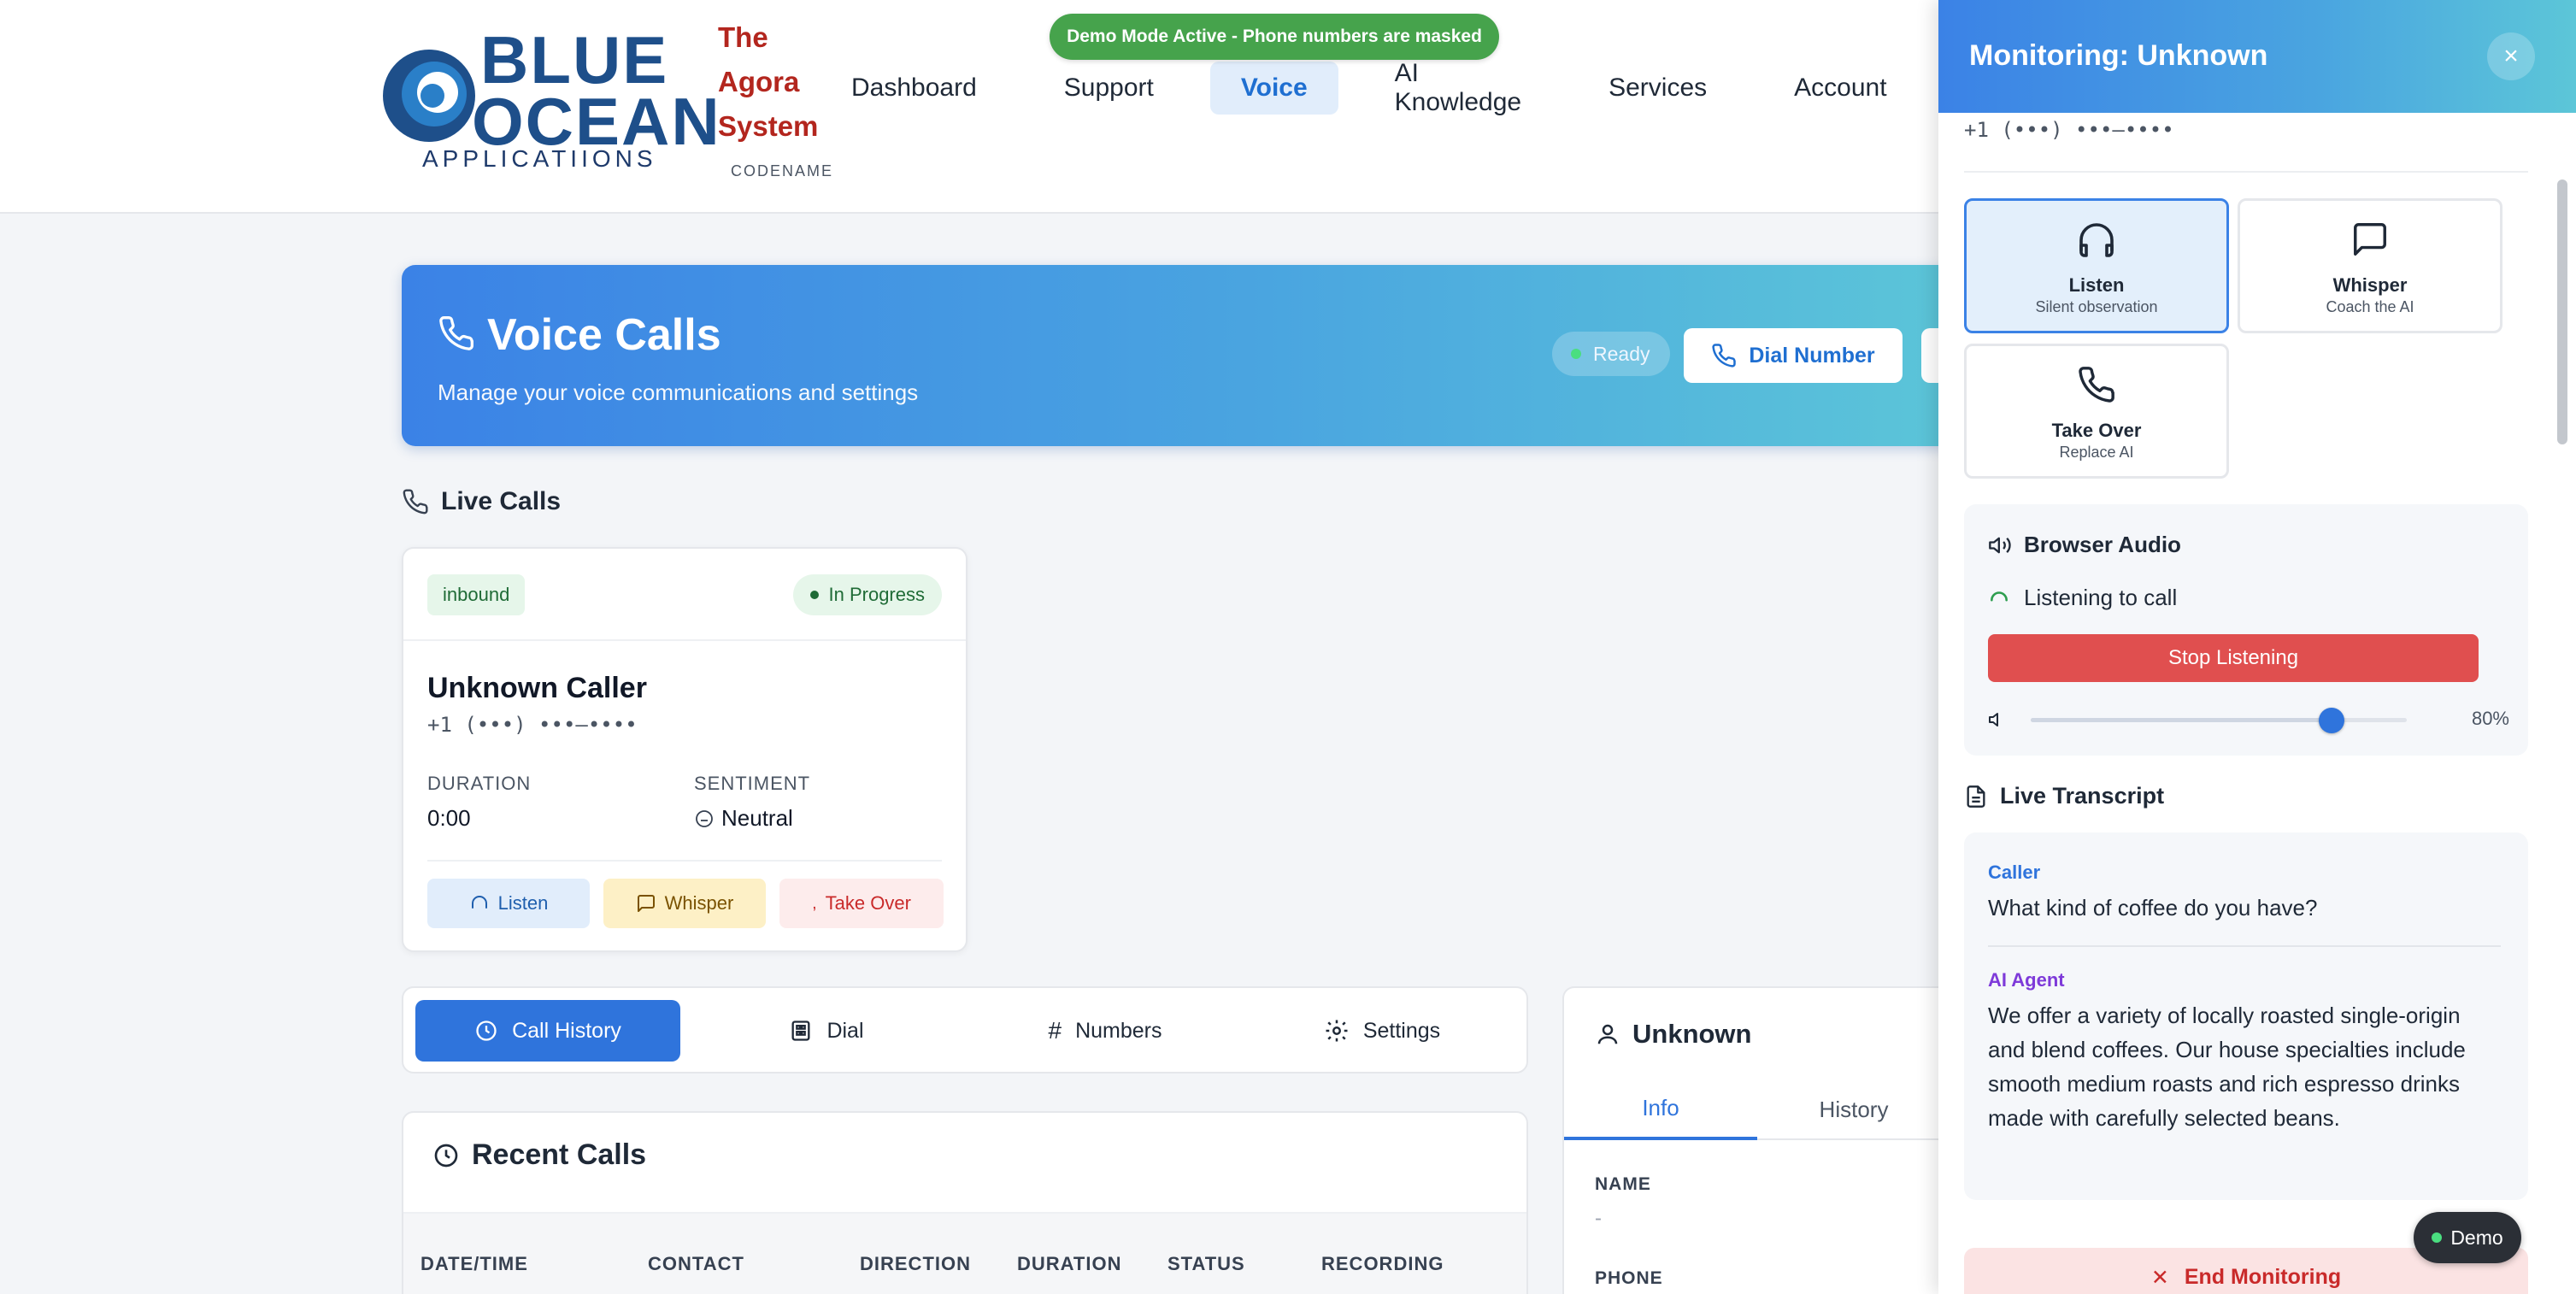  I want to click on phone-icon: ,, so click(814, 903).